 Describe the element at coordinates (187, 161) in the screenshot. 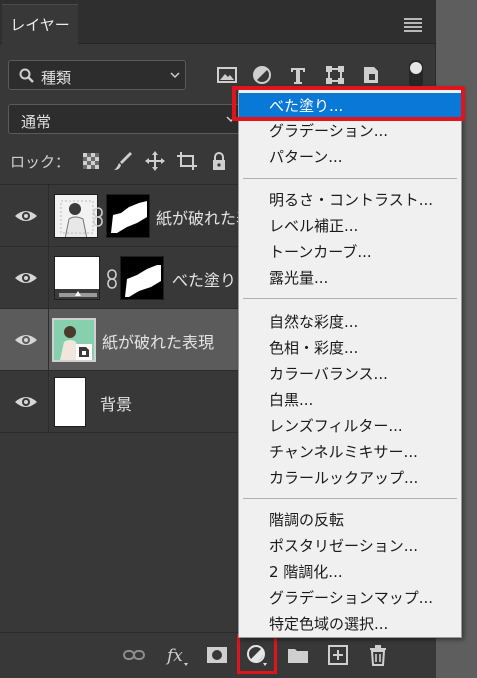

I see `lock-artboard-icon` at that location.